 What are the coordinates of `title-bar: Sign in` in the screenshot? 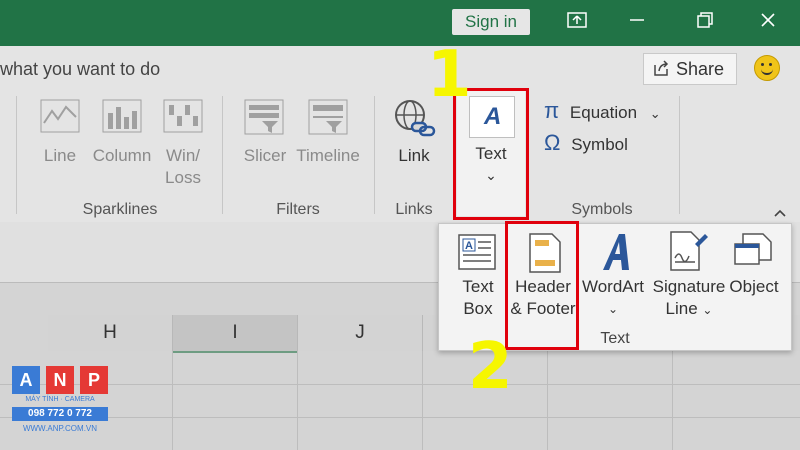 It's located at (400, 23).